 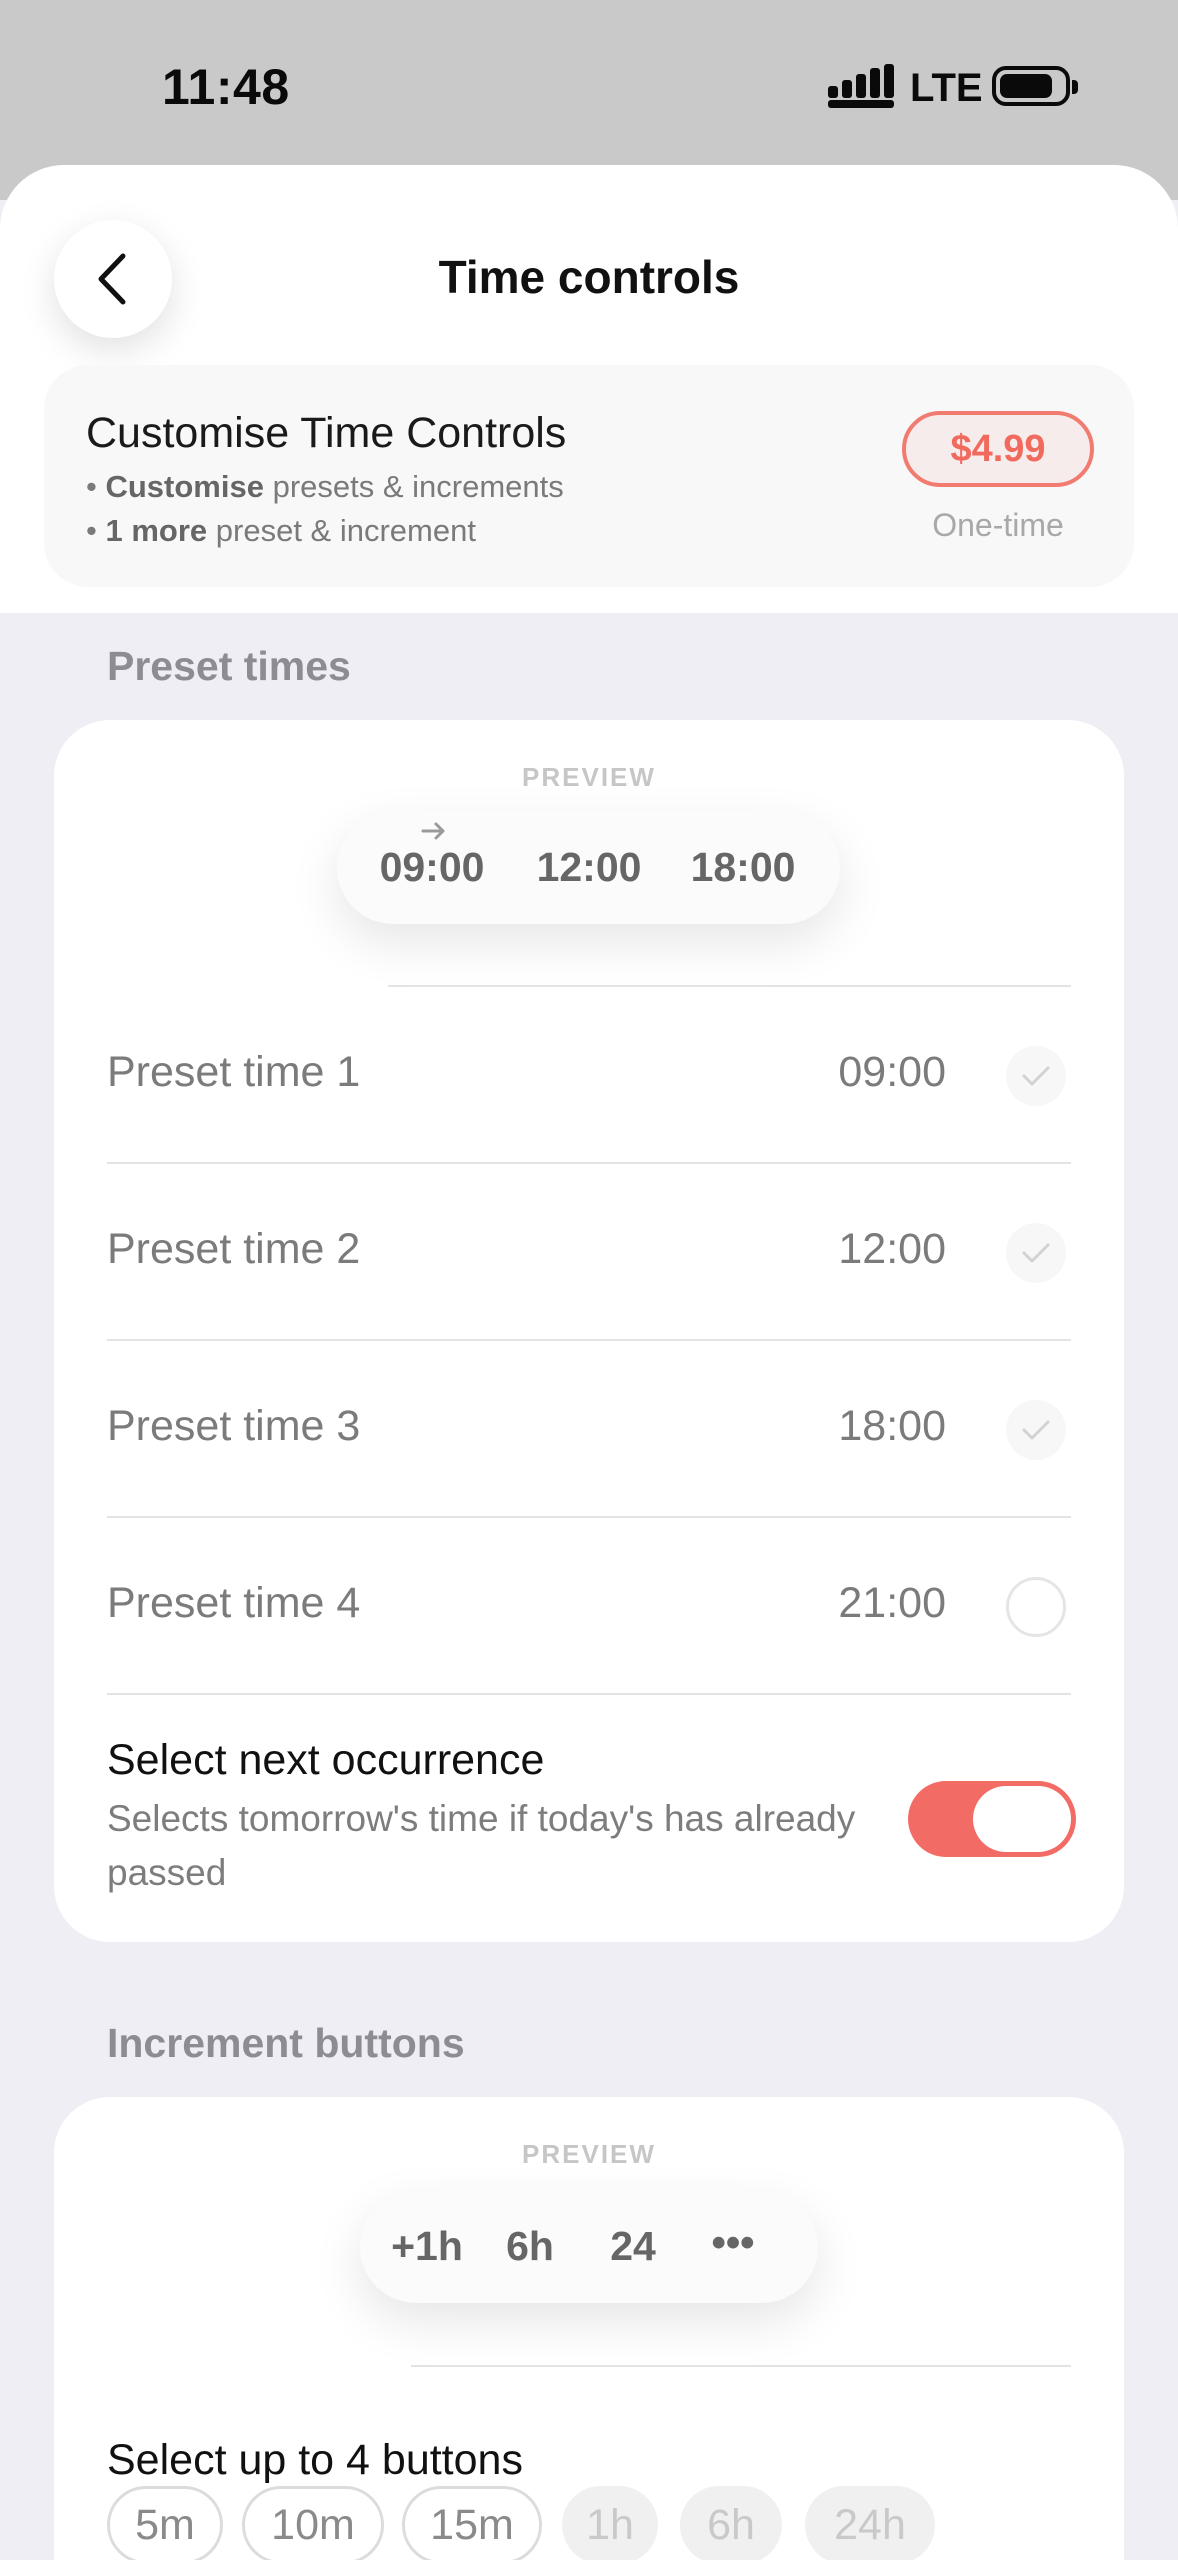 I want to click on section-label-increment-buttons: Increment buttons, so click(x=286, y=2043).